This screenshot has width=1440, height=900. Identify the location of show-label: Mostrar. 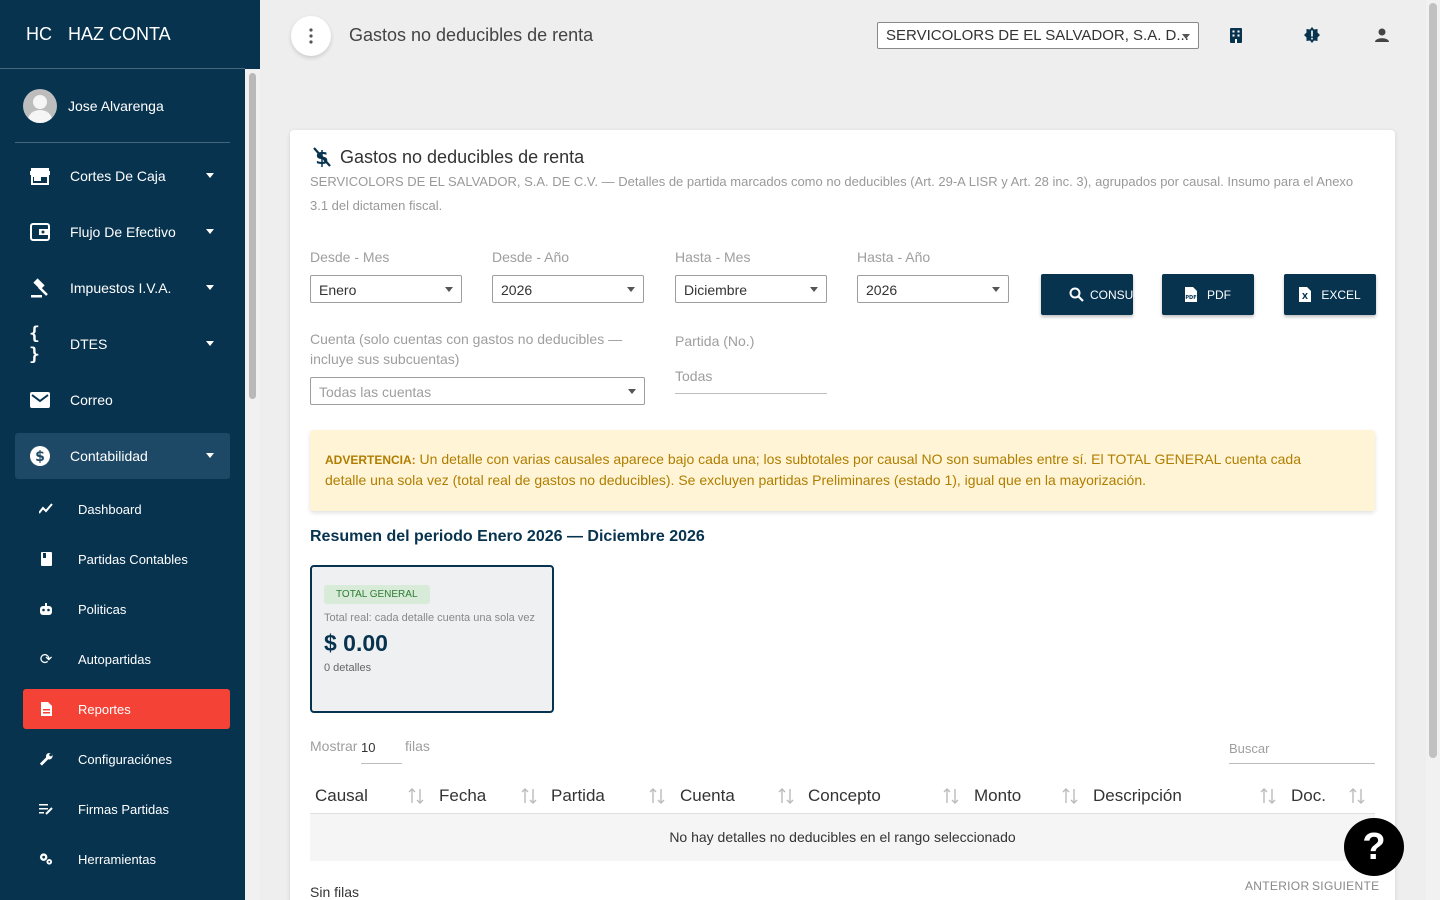
(334, 746).